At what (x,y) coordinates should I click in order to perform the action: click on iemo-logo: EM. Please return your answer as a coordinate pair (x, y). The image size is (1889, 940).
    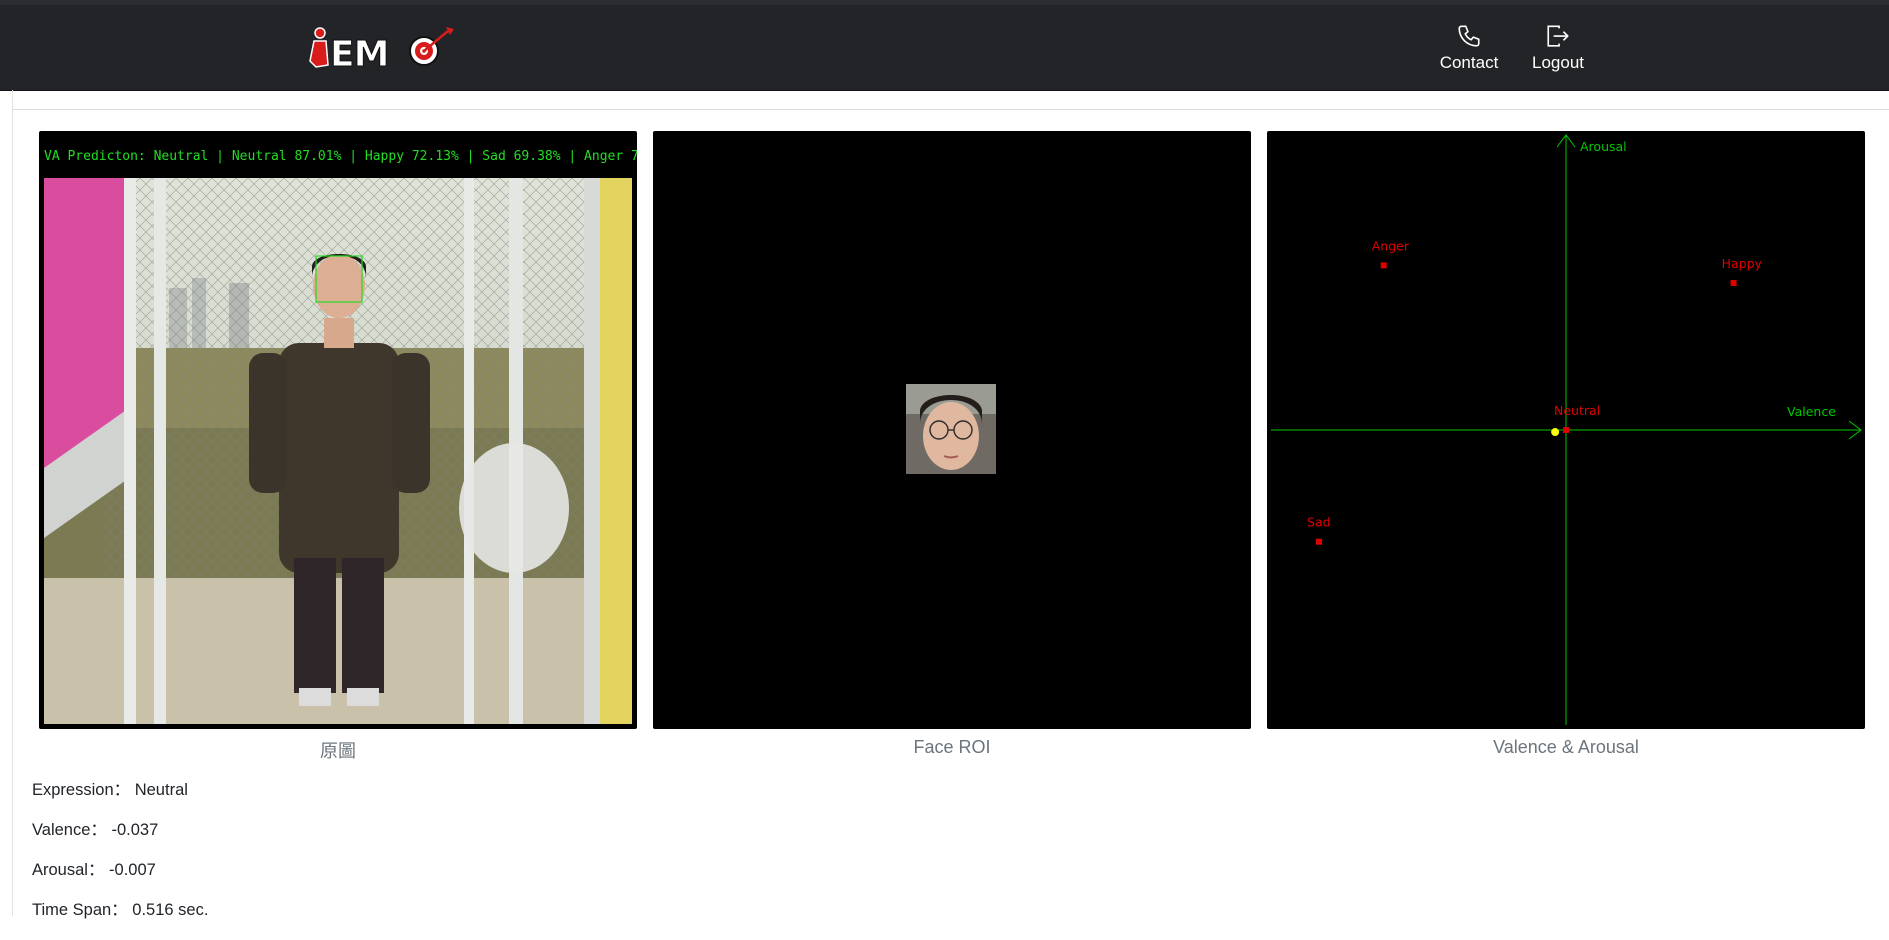
    Looking at the image, I should click on (381, 49).